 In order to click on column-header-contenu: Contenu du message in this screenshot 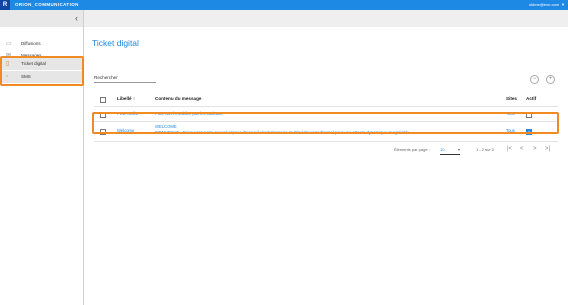, I will do `click(178, 98)`.